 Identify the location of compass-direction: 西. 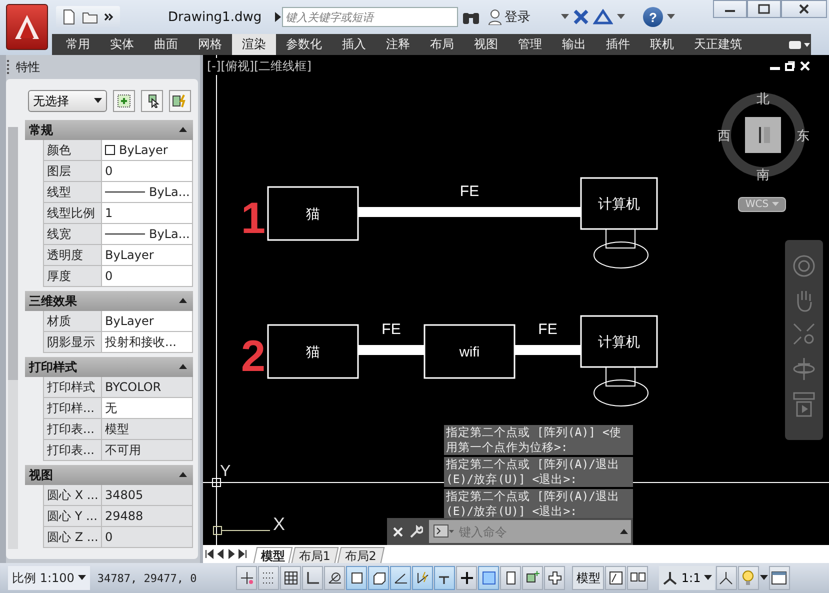
(724, 136).